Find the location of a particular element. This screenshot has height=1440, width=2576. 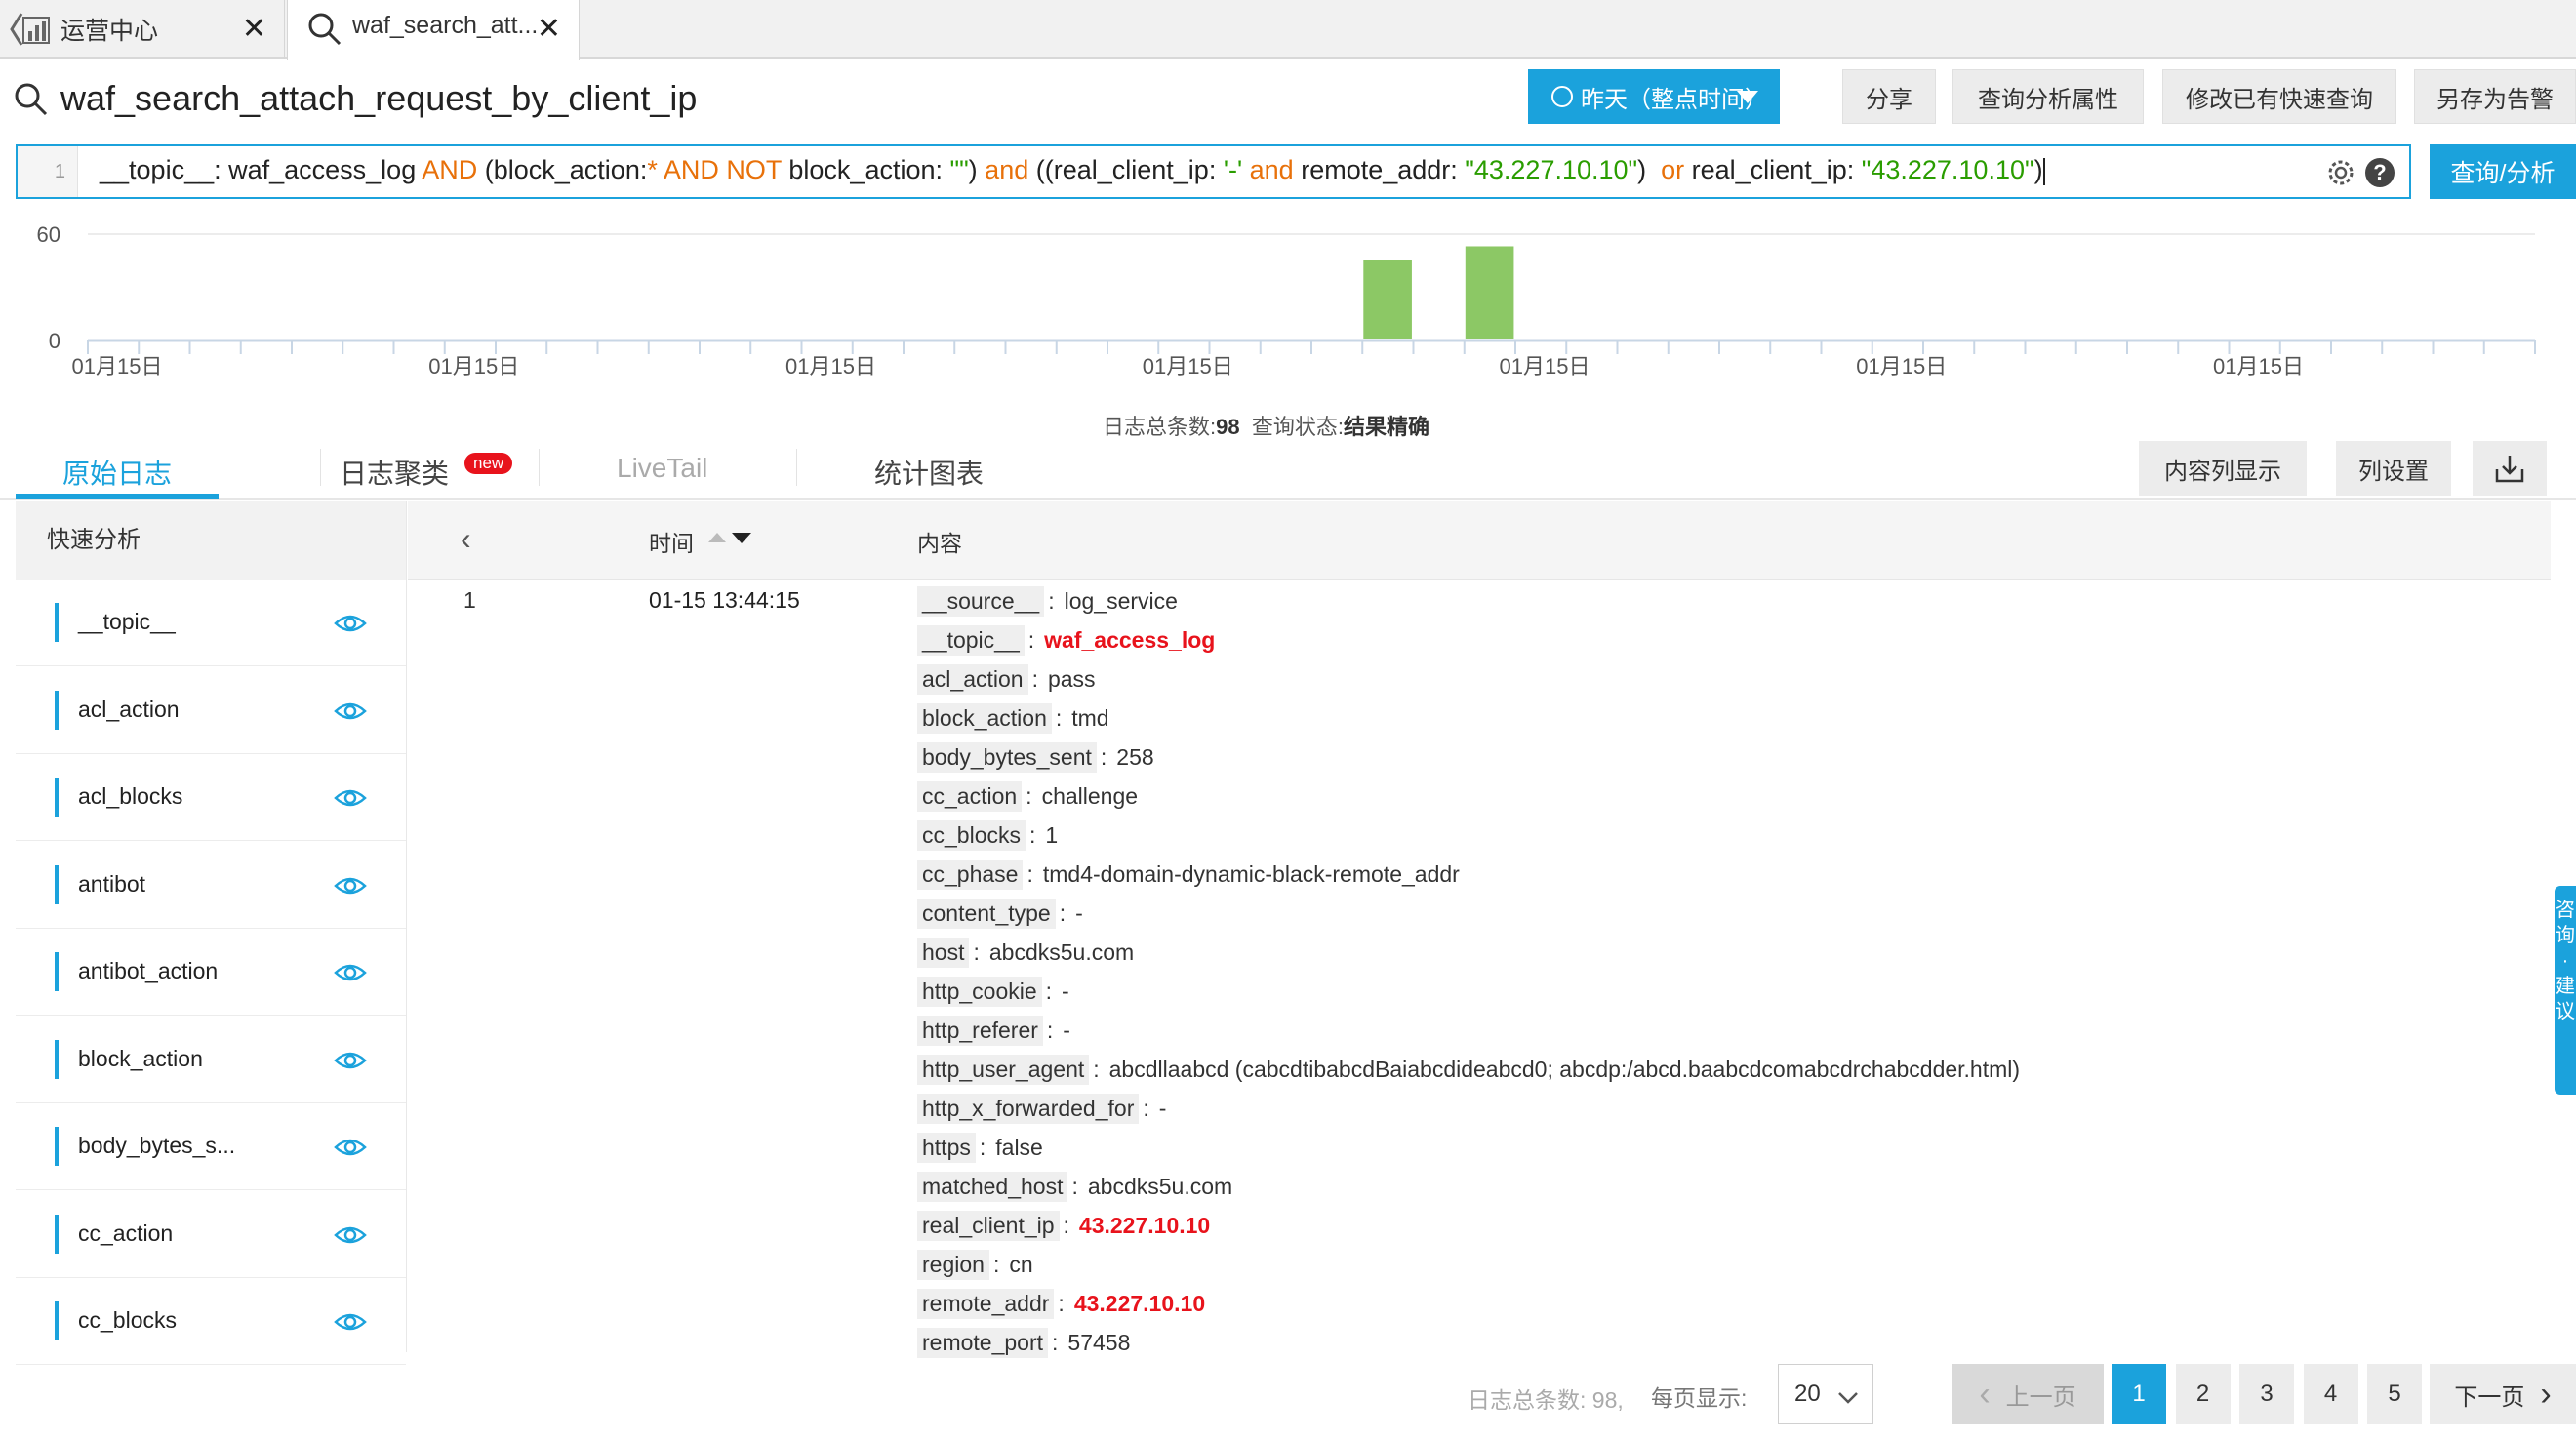

field-item: acl_blocks is located at coordinates (211, 797).